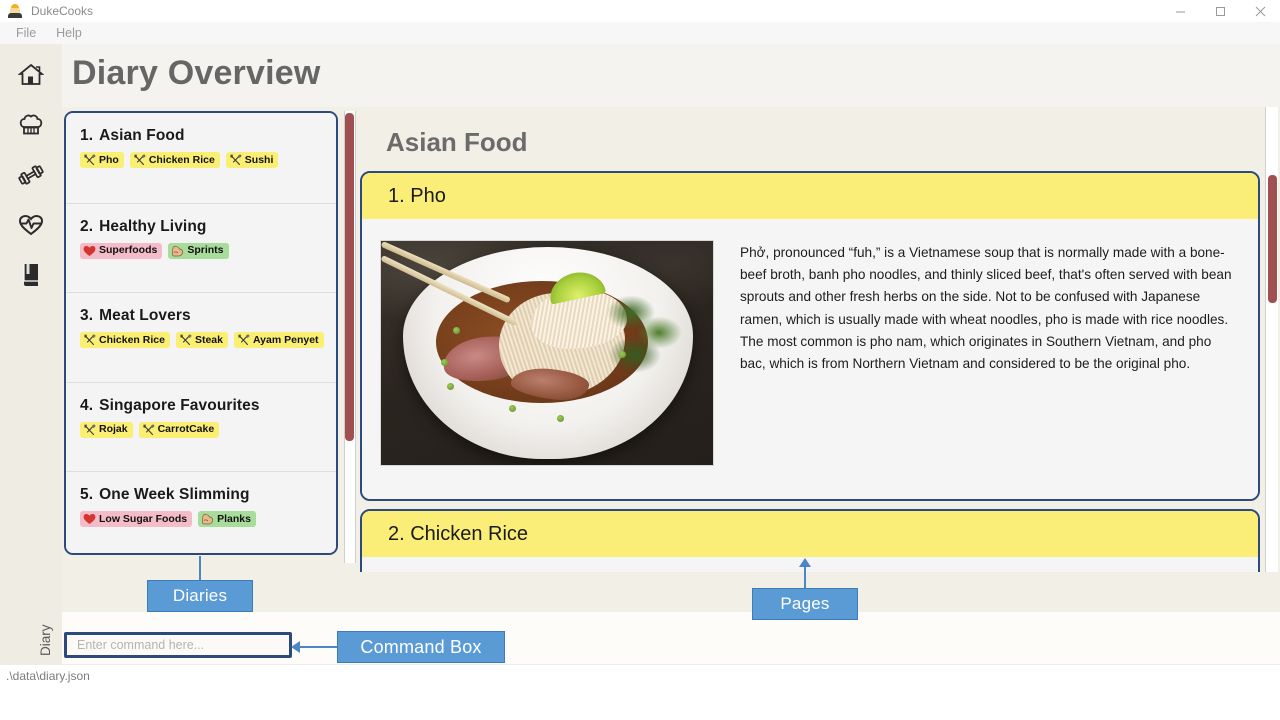 The width and height of the screenshot is (1280, 720). What do you see at coordinates (805, 604) in the screenshot?
I see `annotation-pages: Pages` at bounding box center [805, 604].